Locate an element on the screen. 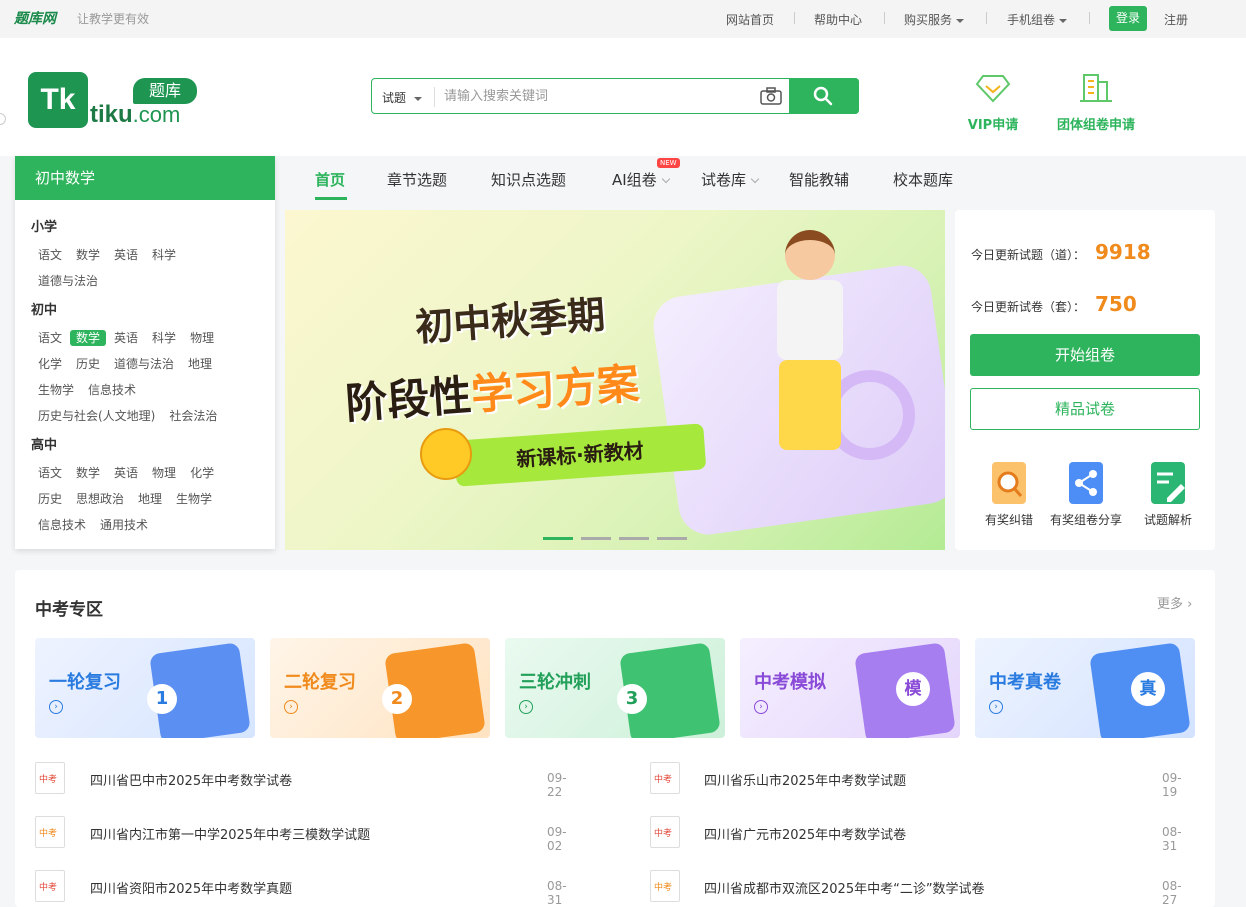 Image resolution: width=1246 pixels, height=907 pixels. share-tool: 有奖组卷分享 is located at coordinates (1086, 494).